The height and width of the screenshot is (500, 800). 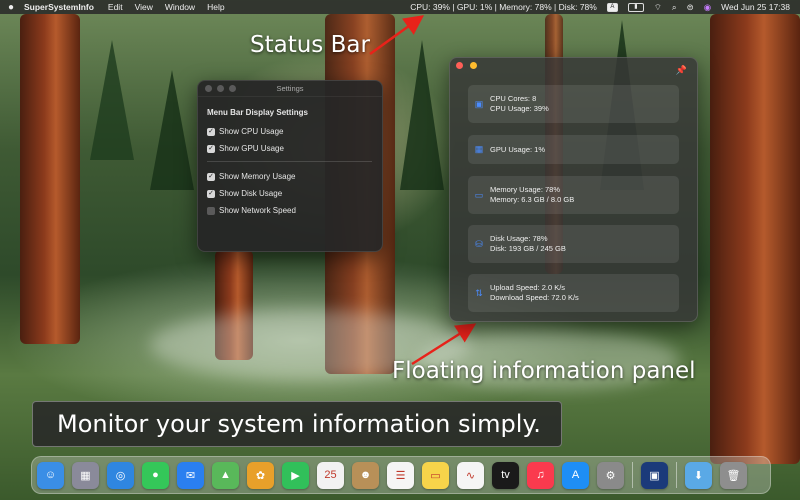 What do you see at coordinates (180, 7) in the screenshot?
I see `menu-window: Window` at bounding box center [180, 7].